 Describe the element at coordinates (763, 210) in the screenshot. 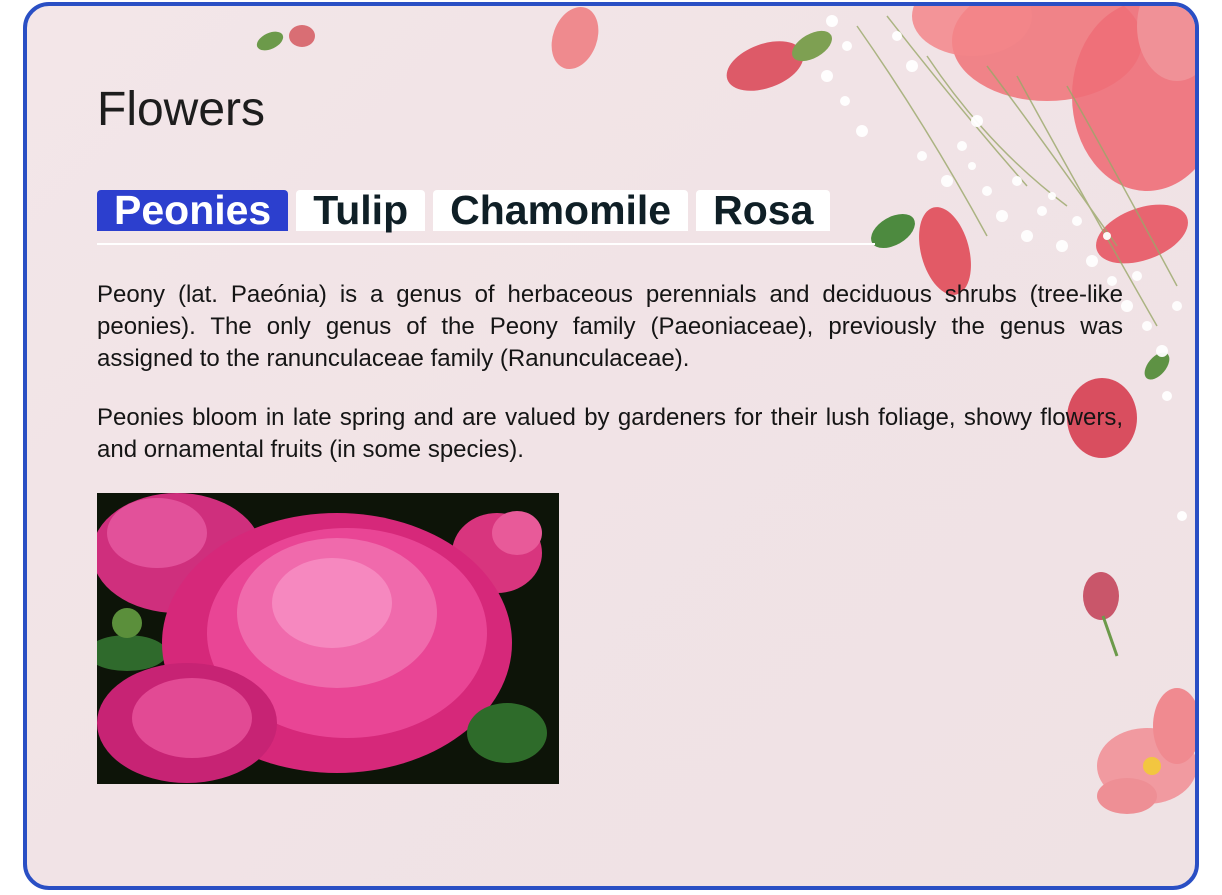

I see `tab-rosa: Rosa` at that location.